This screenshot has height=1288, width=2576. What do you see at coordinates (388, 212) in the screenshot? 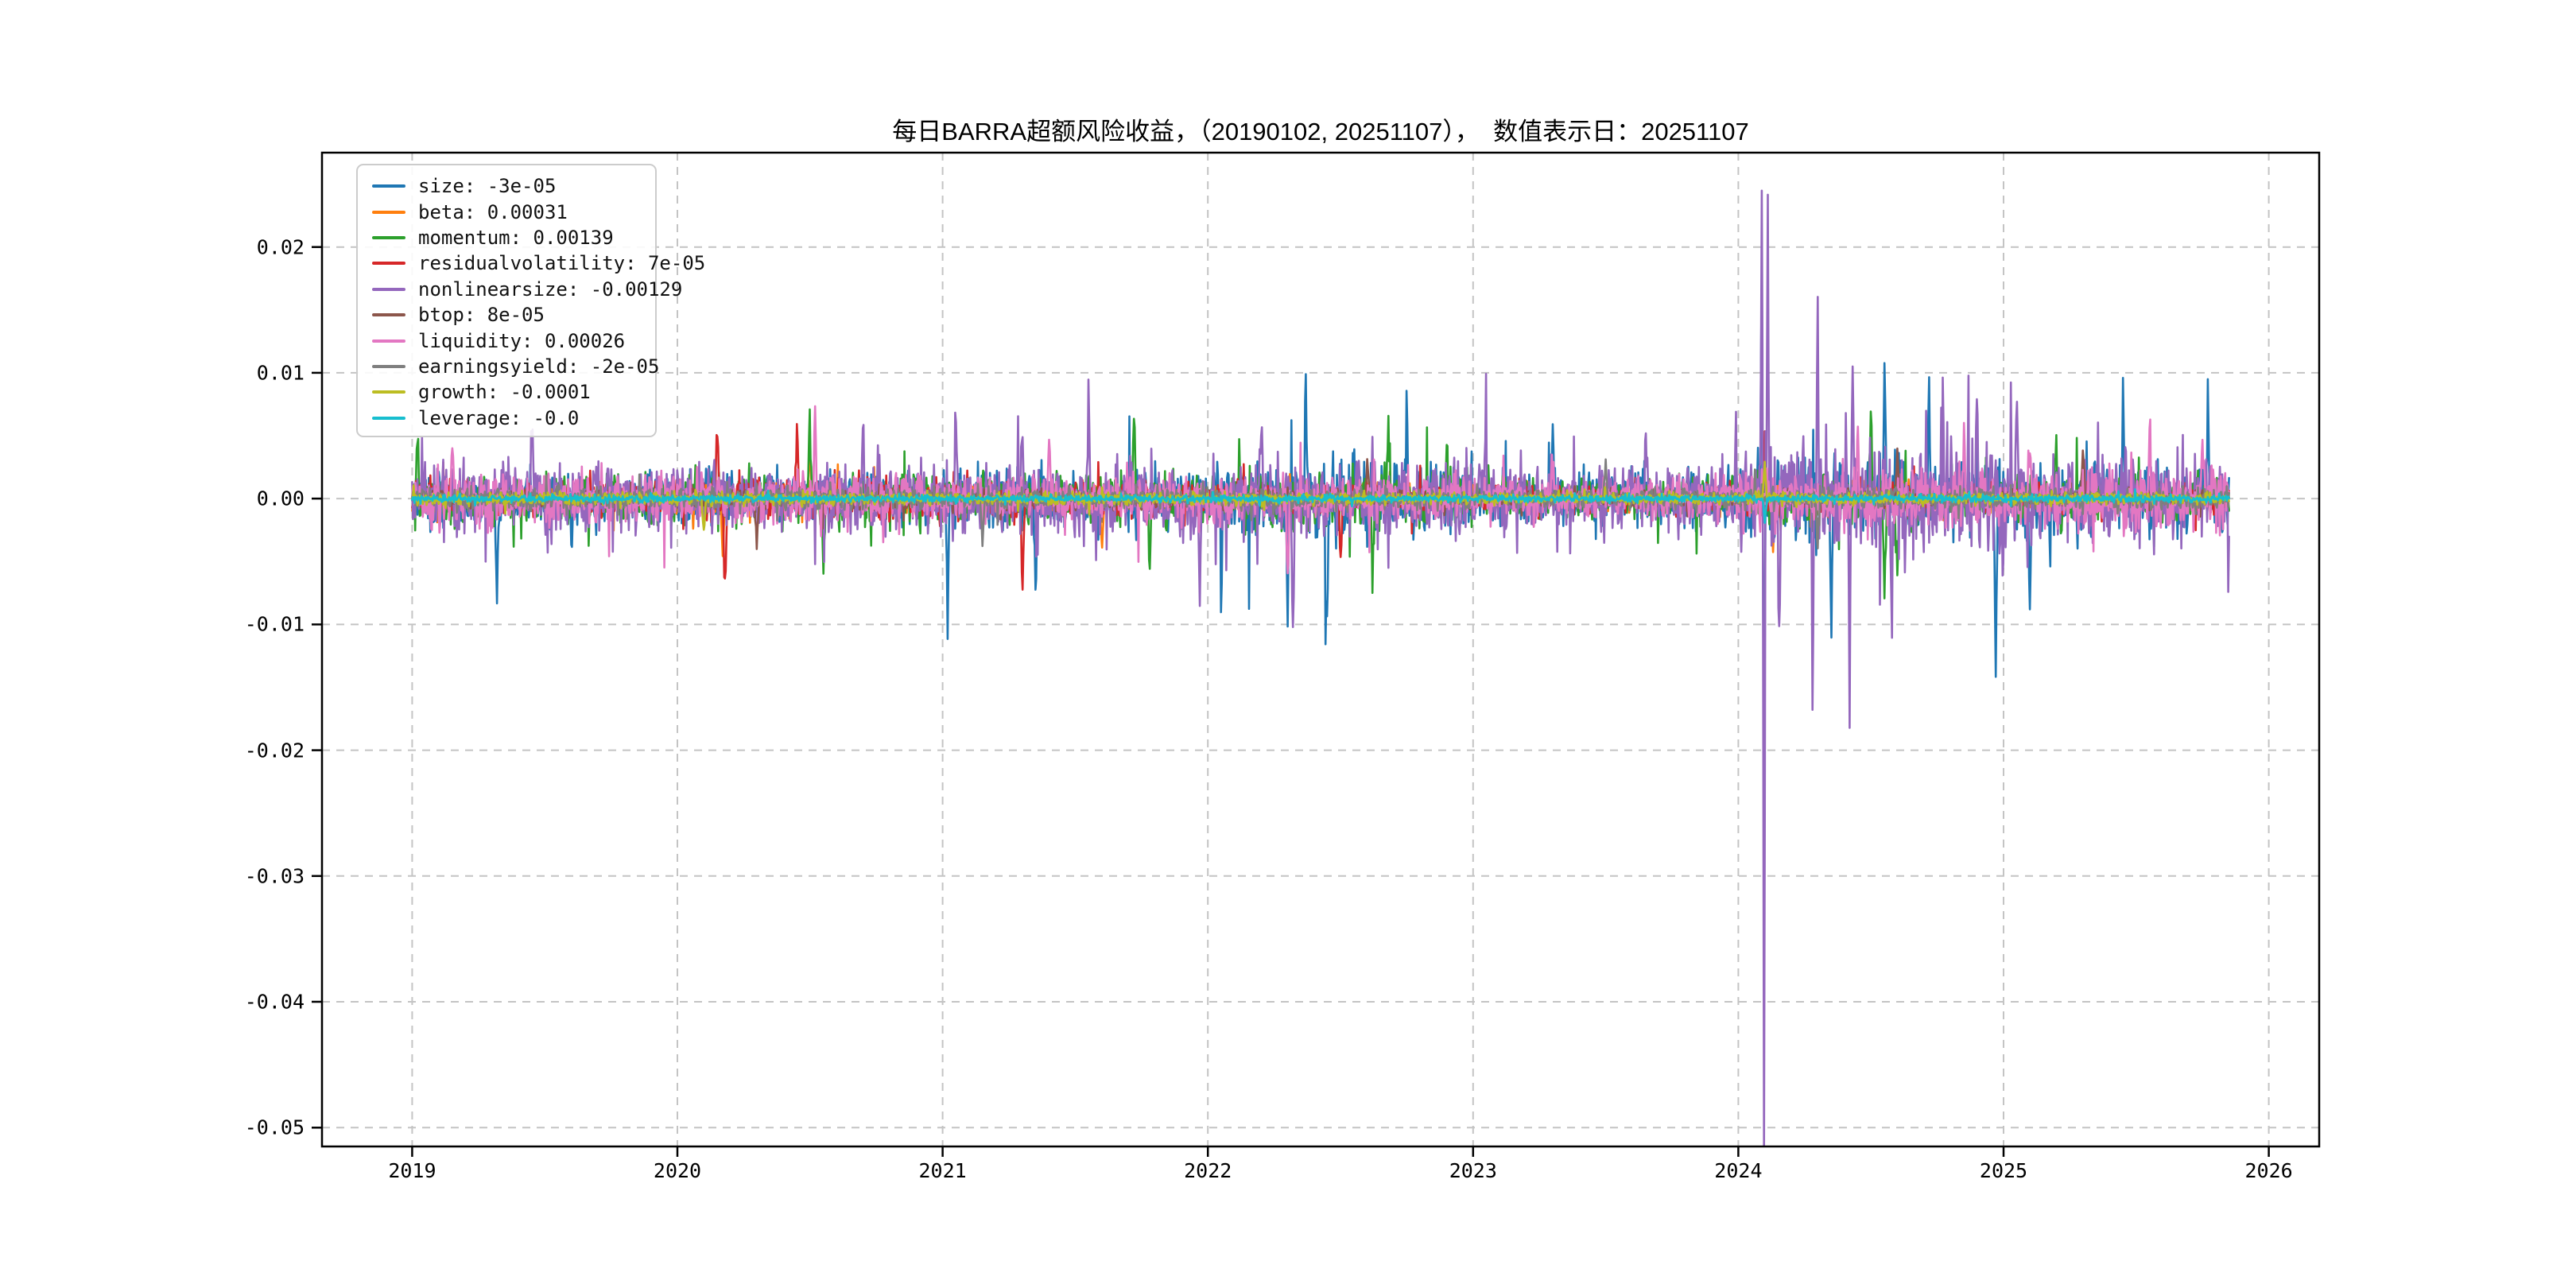
I see `legend-line-swatch-beta` at bounding box center [388, 212].